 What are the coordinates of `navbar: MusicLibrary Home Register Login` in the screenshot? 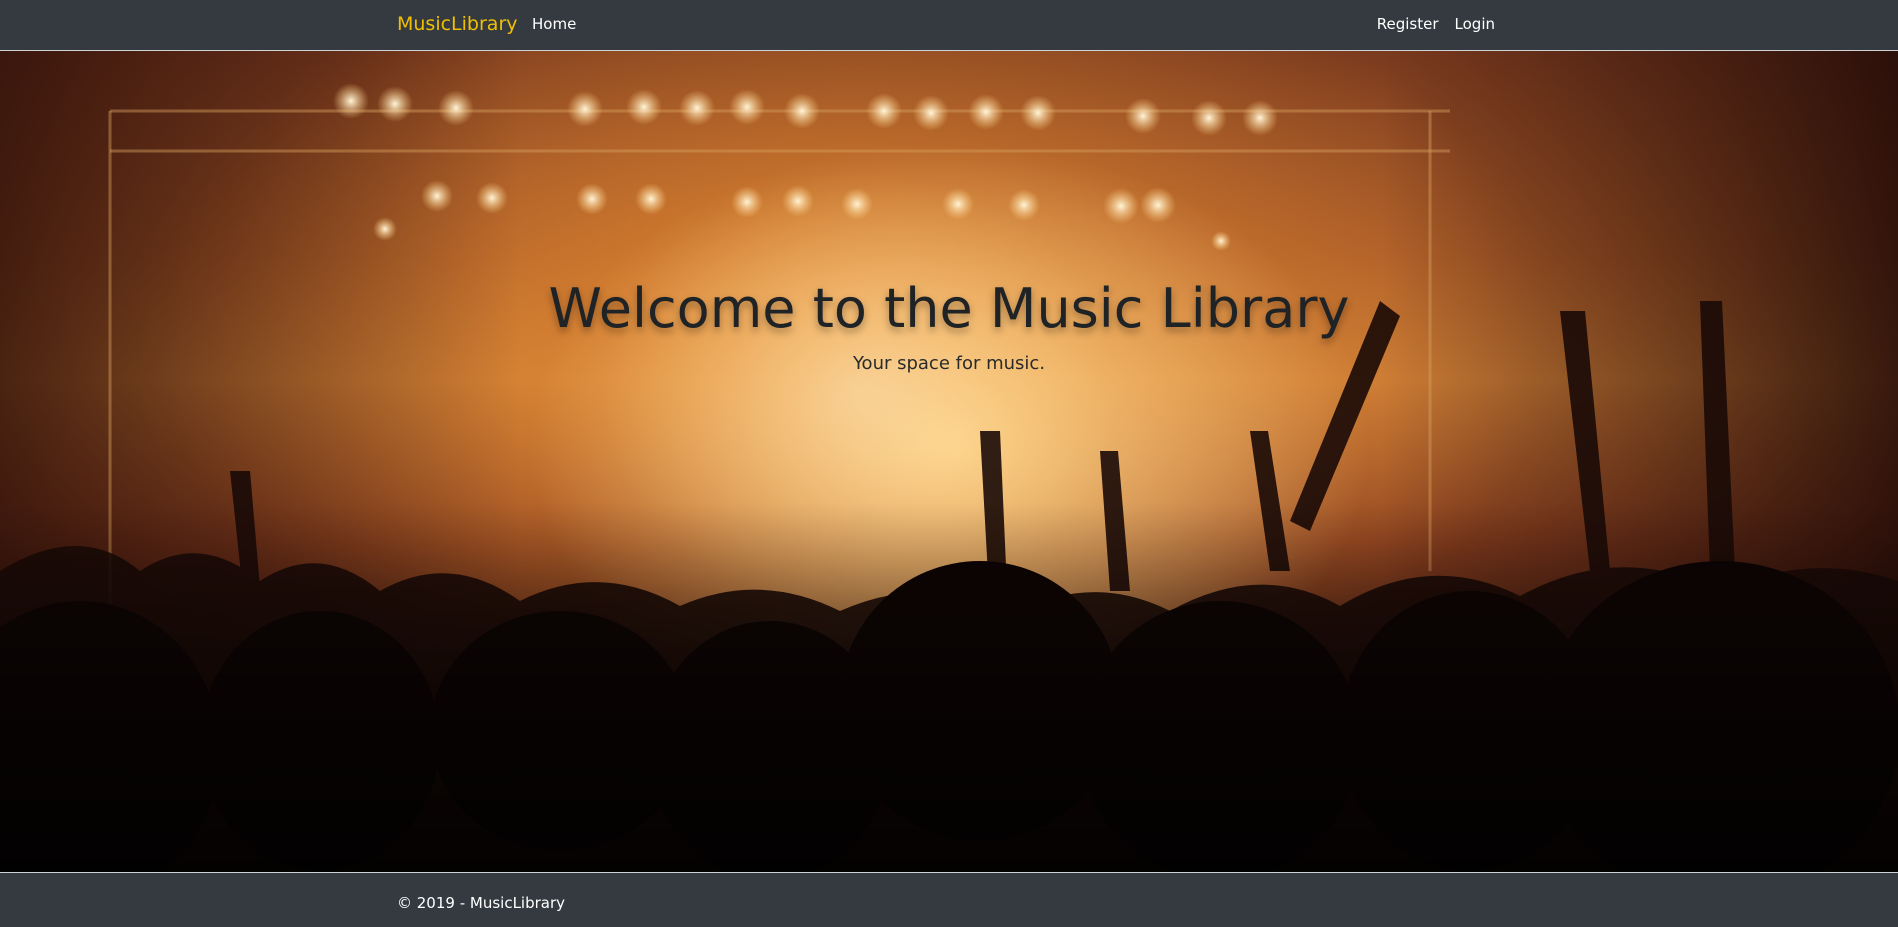 It's located at (949, 25).